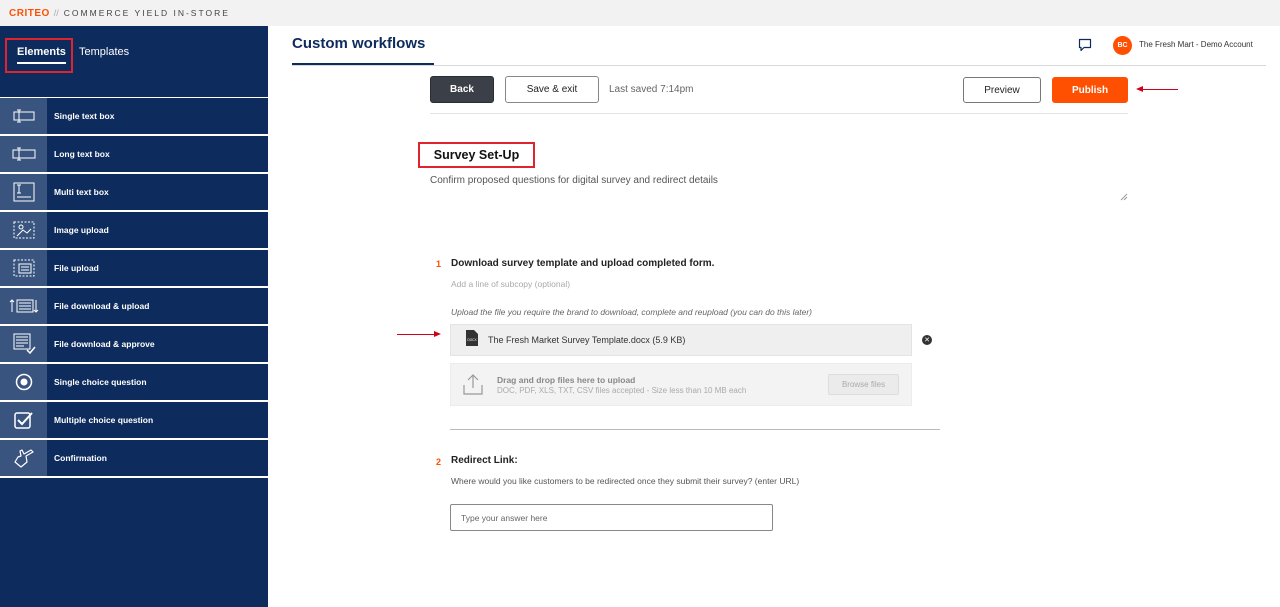 This screenshot has height=607, width=1280. Describe the element at coordinates (439, 462) in the screenshot. I see `question-number: 2` at that location.